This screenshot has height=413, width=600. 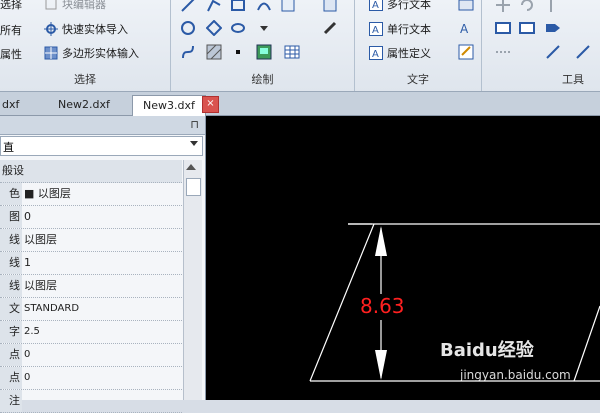 I want to click on property-row-point-2: 点 0, so click(x=91, y=378).